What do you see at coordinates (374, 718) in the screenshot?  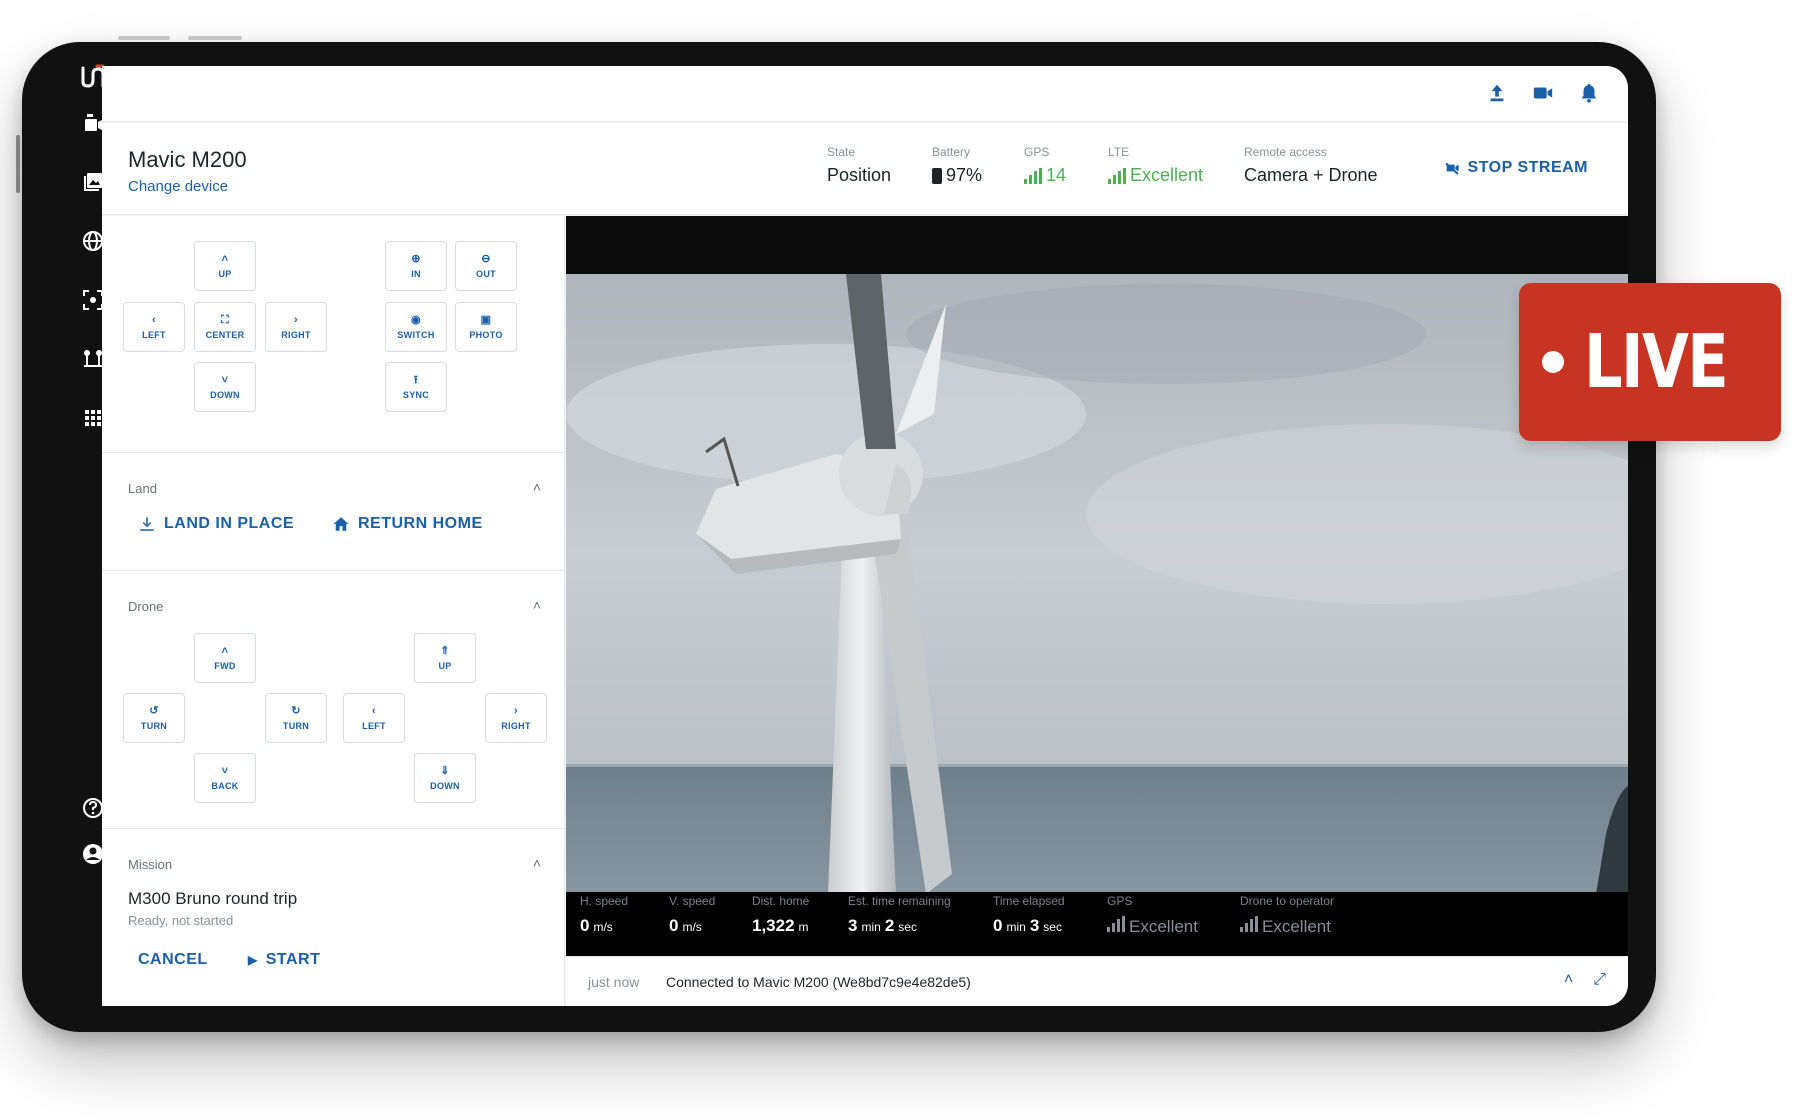 I see `drone-left-button: ‹ LEFT` at bounding box center [374, 718].